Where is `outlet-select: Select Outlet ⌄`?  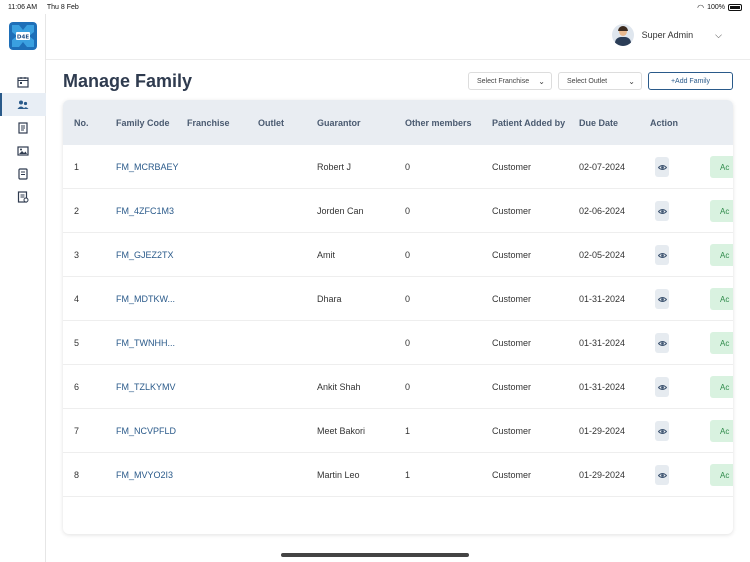 outlet-select: Select Outlet ⌄ is located at coordinates (600, 81).